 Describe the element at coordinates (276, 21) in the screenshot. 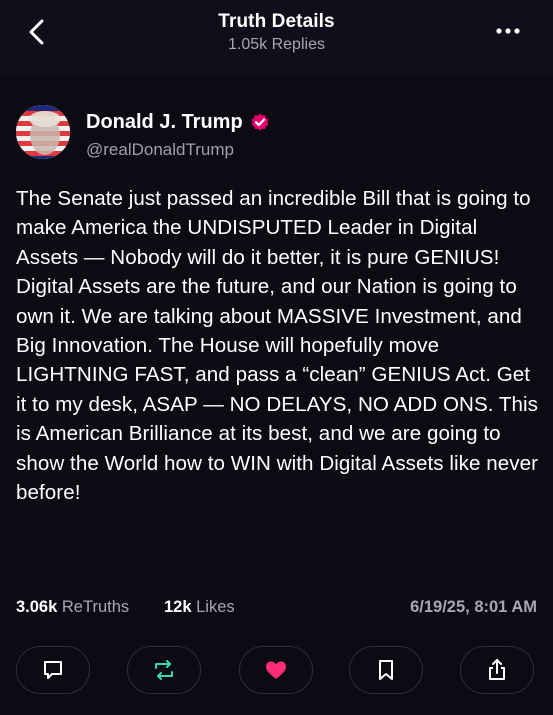

I see `page-title: Truth Details` at that location.